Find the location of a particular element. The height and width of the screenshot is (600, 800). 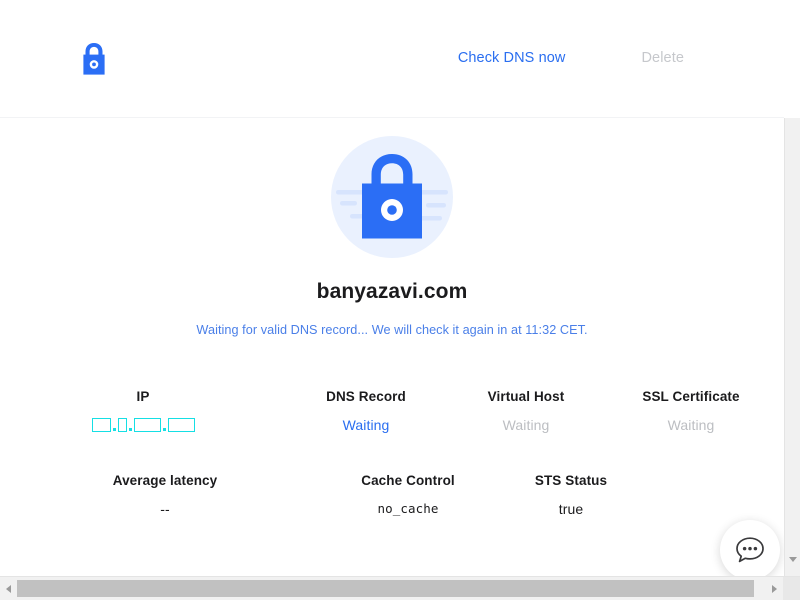

stat-value-ip is located at coordinates (143, 424).